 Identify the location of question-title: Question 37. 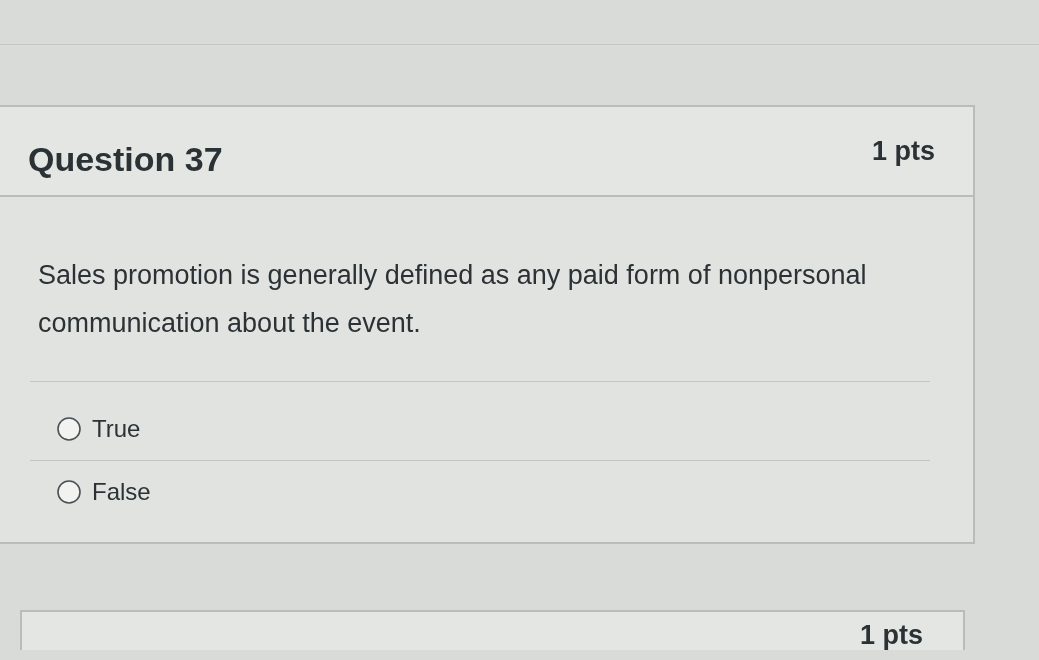
(125, 159).